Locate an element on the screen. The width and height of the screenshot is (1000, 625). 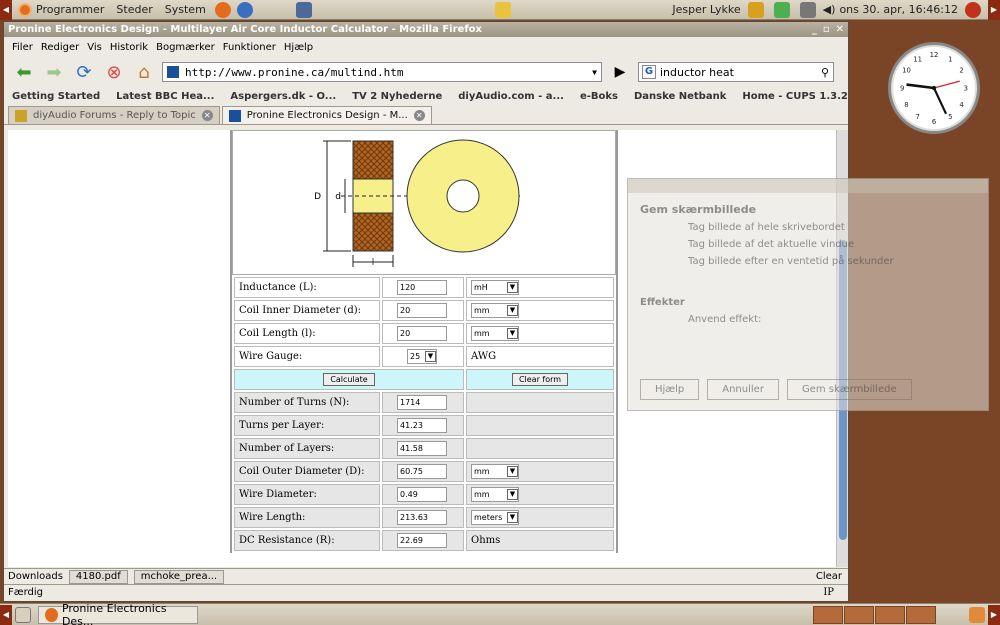
menu-view: Vis is located at coordinates (94, 47).